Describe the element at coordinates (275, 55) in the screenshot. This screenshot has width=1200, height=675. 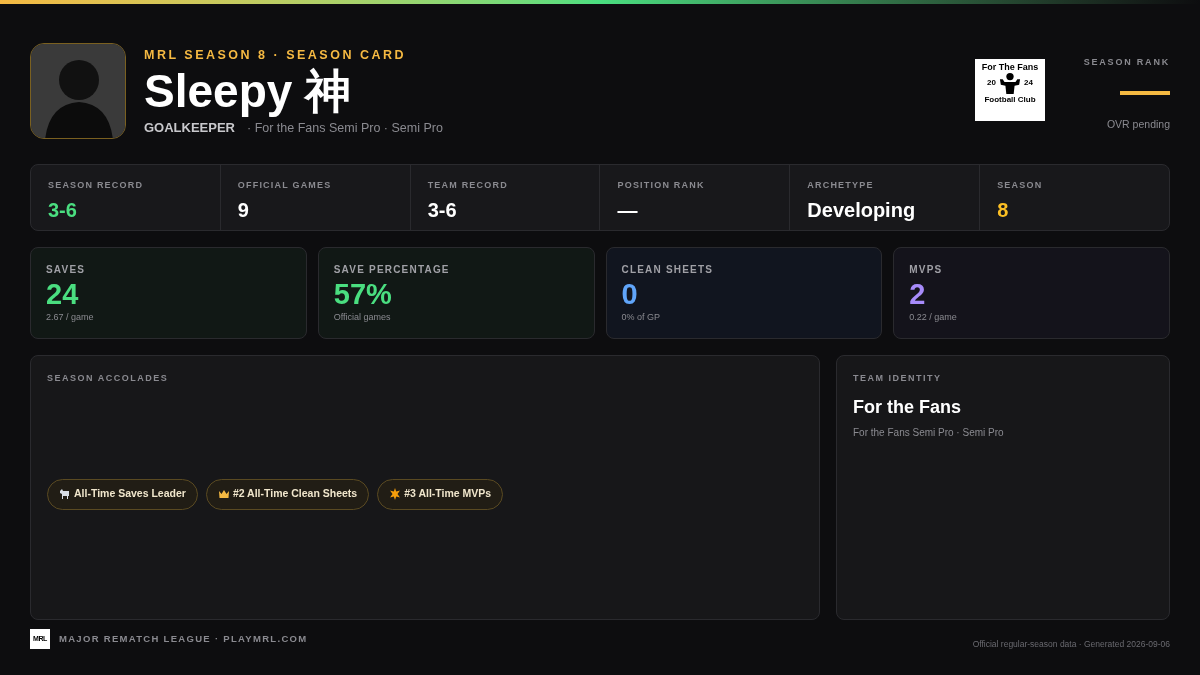
I see `eyebrow-label: MRL SEASON 8 · SEASON CARD` at that location.